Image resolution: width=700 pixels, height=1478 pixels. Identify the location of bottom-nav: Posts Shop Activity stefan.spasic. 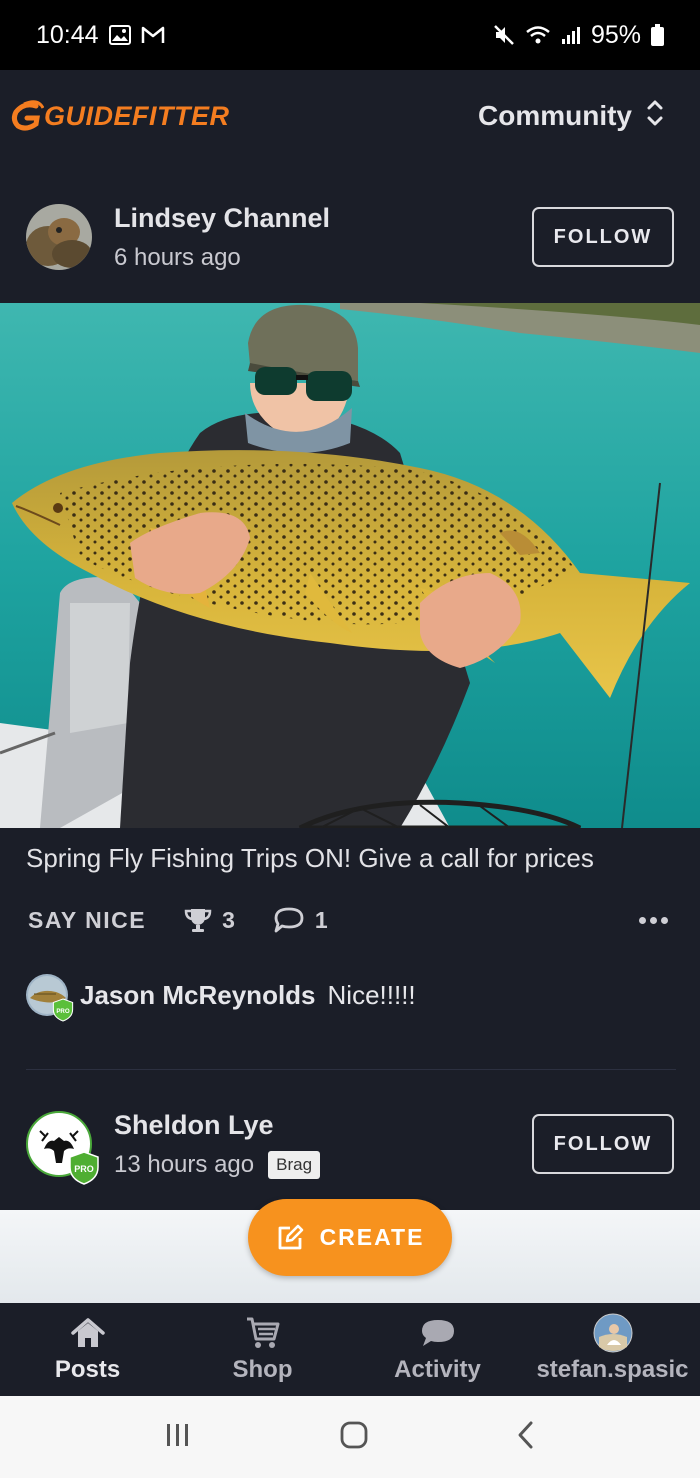
(350, 1349).